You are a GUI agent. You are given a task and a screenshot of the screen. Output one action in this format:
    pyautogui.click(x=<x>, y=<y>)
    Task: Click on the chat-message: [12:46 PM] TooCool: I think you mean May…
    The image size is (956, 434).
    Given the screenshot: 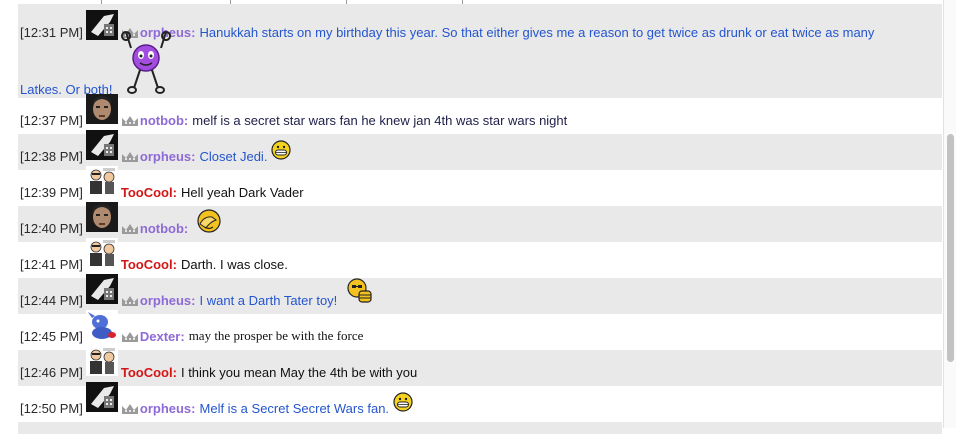 What is the action you would take?
    pyautogui.click(x=480, y=366)
    